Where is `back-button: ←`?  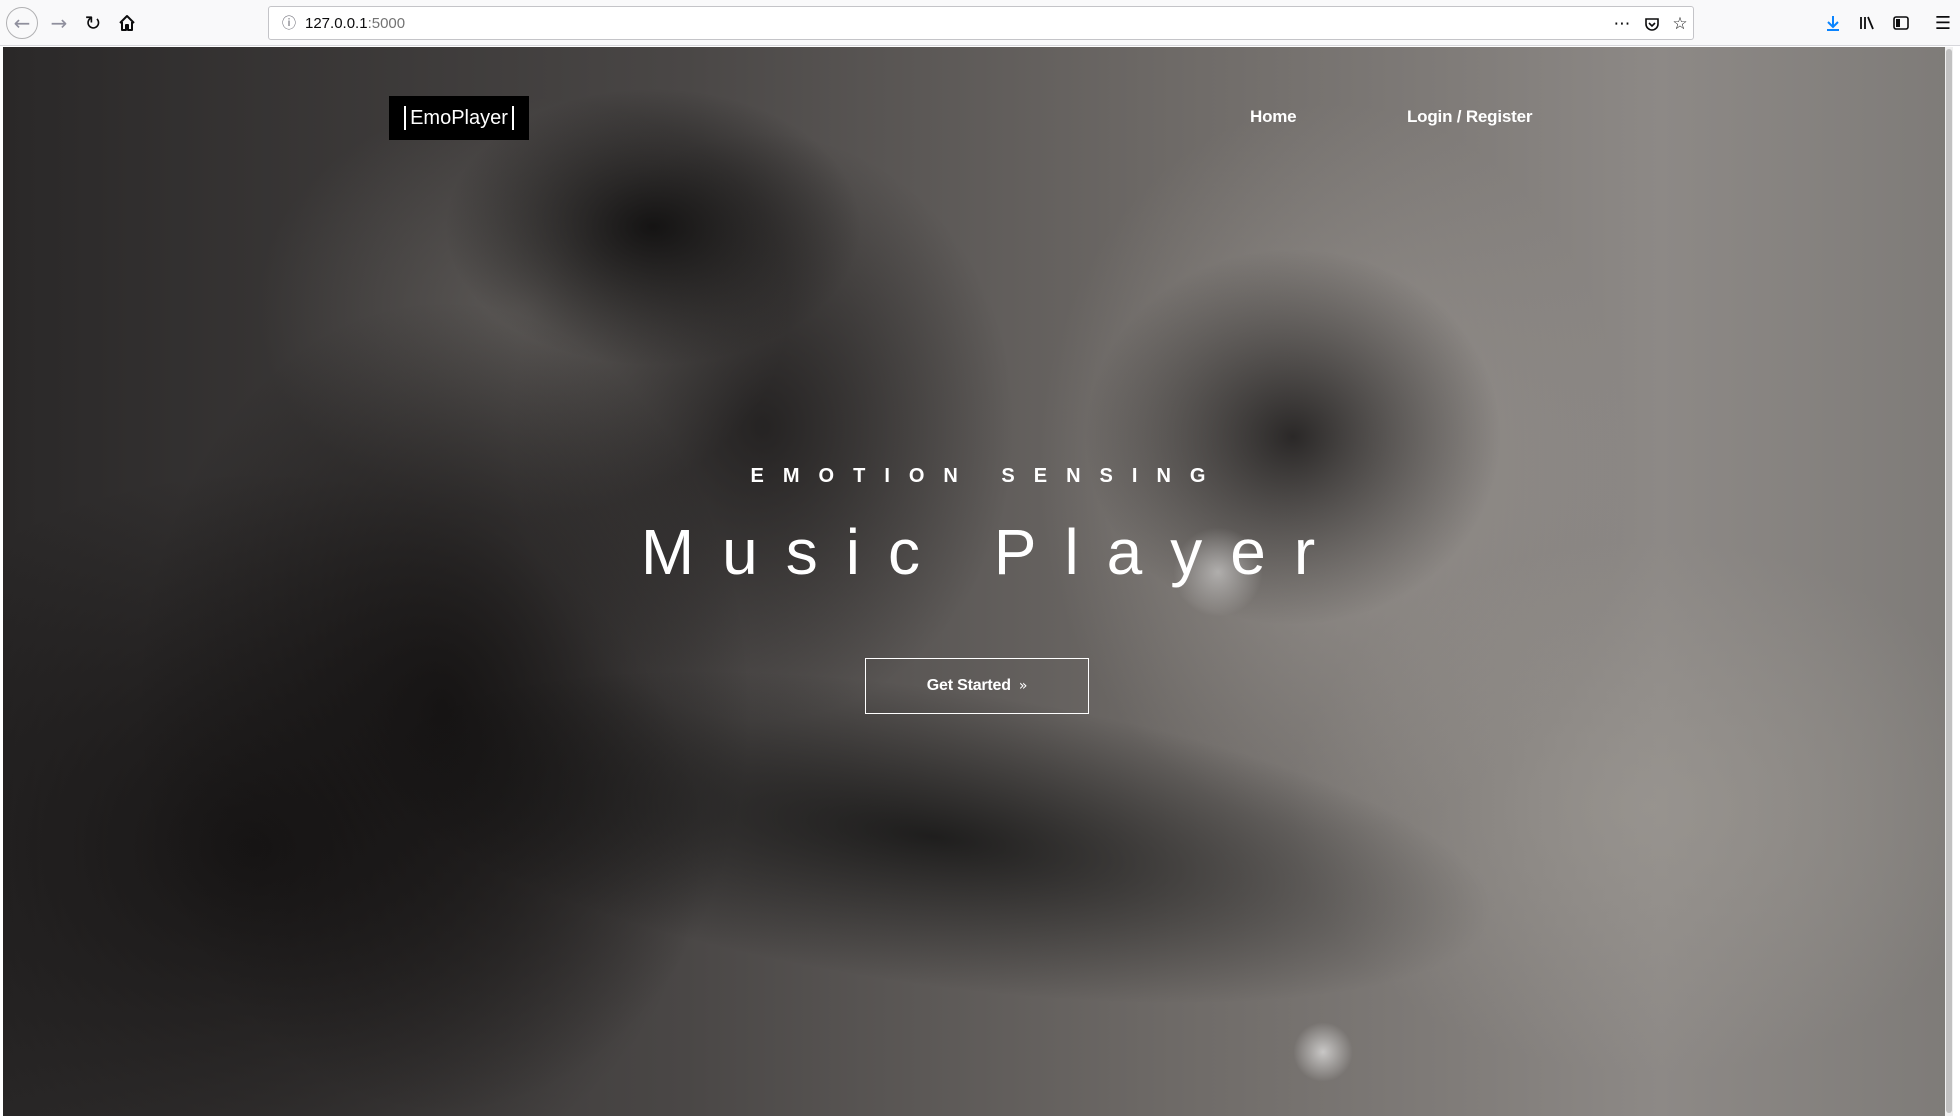 back-button: ← is located at coordinates (22, 23).